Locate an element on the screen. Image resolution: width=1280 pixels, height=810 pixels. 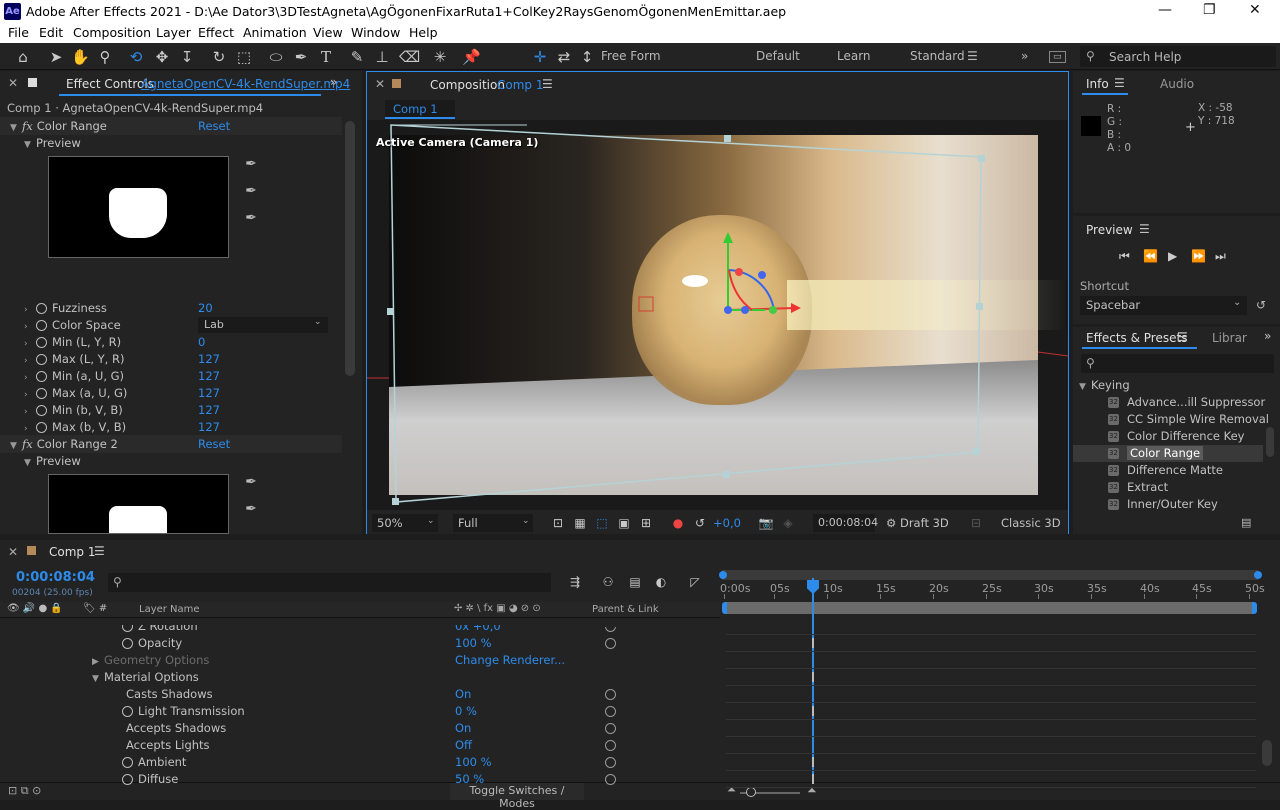
audio-tab: Audio is located at coordinates (1177, 84).